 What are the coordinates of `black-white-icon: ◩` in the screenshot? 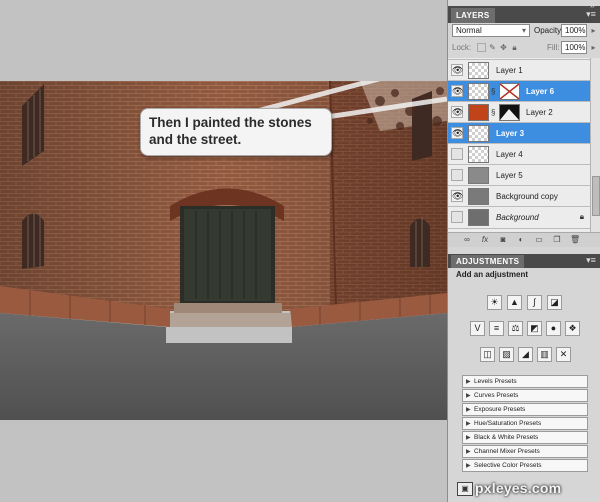 It's located at (534, 328).